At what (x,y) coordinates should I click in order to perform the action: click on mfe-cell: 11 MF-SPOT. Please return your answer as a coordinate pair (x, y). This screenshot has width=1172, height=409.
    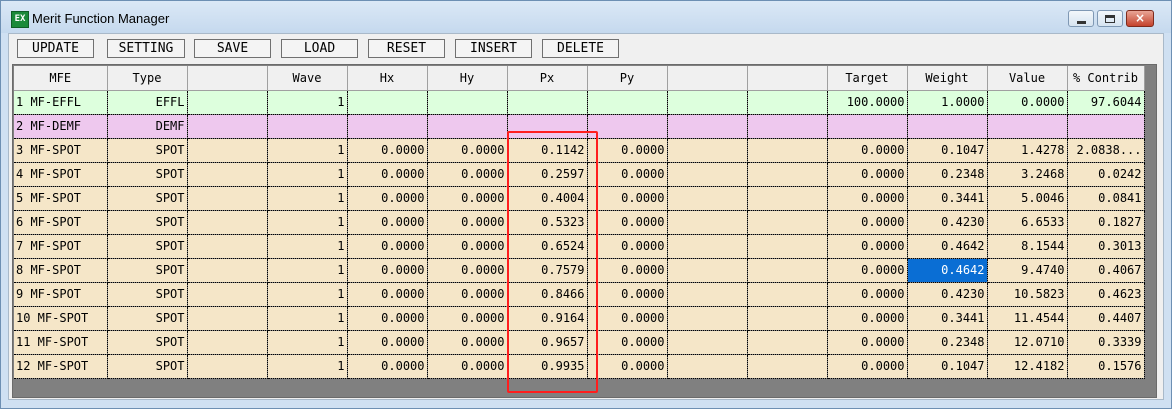
    Looking at the image, I should click on (61, 342).